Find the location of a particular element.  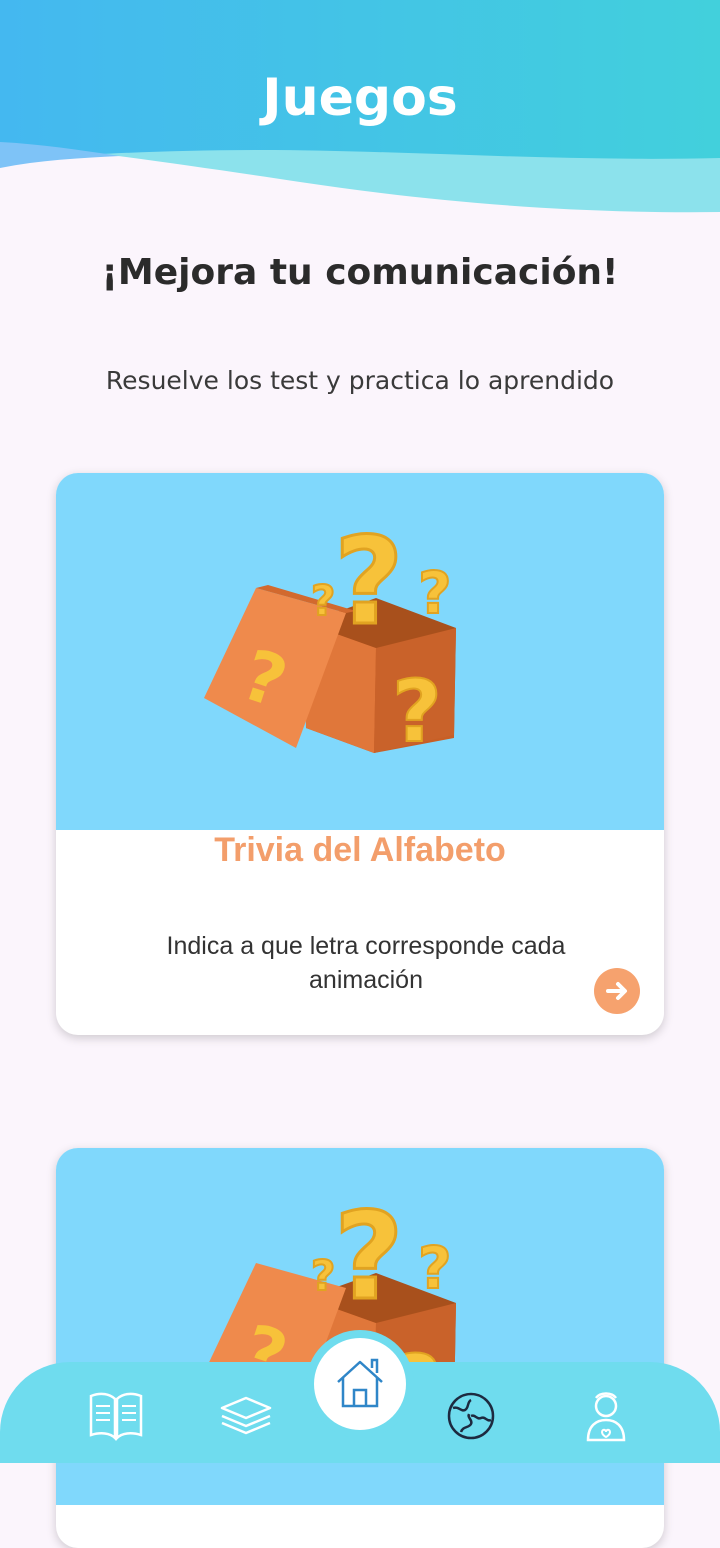

page-title: Juegos is located at coordinates (360, 98).